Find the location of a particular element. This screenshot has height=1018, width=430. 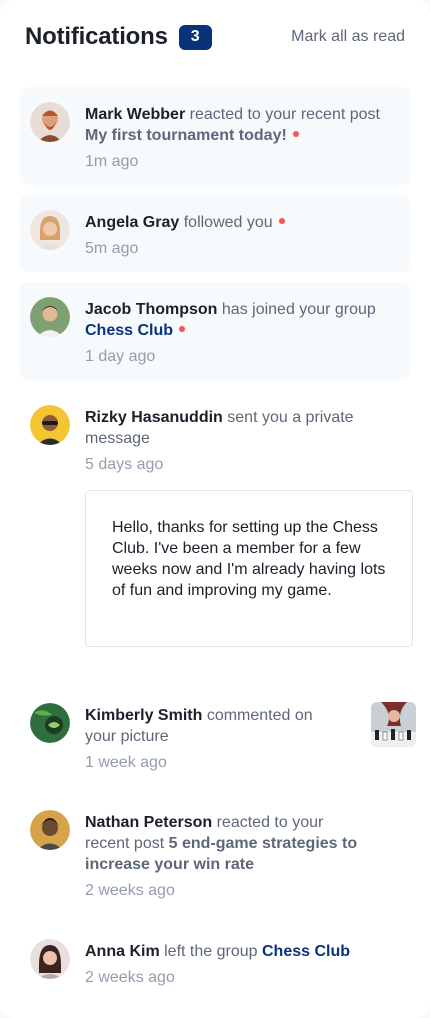

avatar-rizky-hasanuddin-icon is located at coordinates (50, 425).